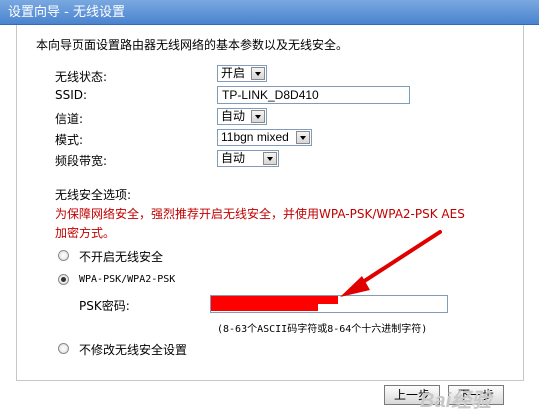 This screenshot has height=419, width=539. I want to click on annotation-arrow-icon, so click(391, 263).